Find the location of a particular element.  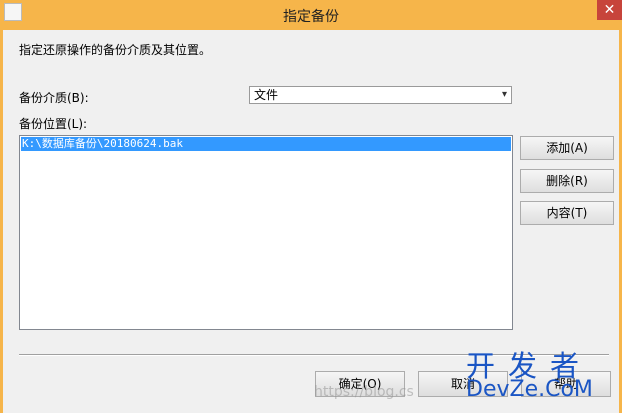

watermark-url: https://blog.cs is located at coordinates (364, 392).